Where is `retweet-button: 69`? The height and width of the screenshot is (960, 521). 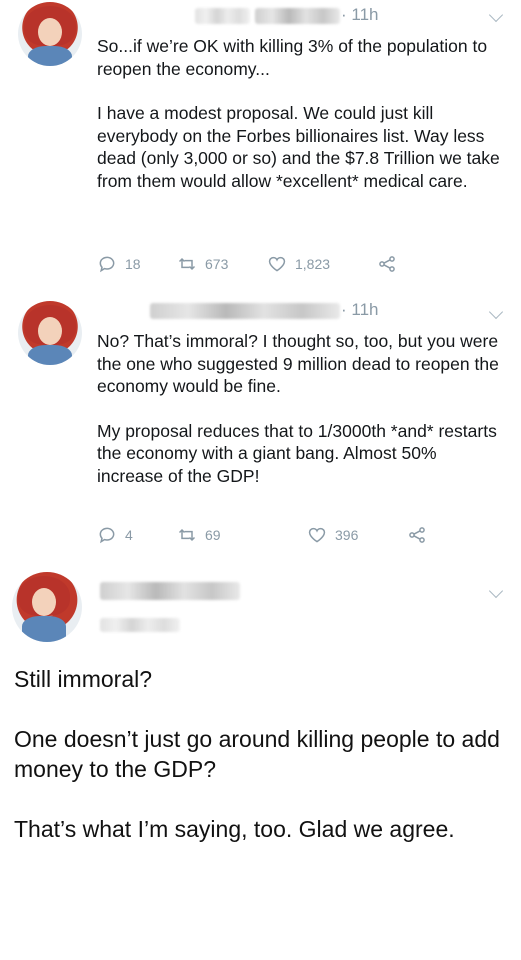 retweet-button: 69 is located at coordinates (199, 535).